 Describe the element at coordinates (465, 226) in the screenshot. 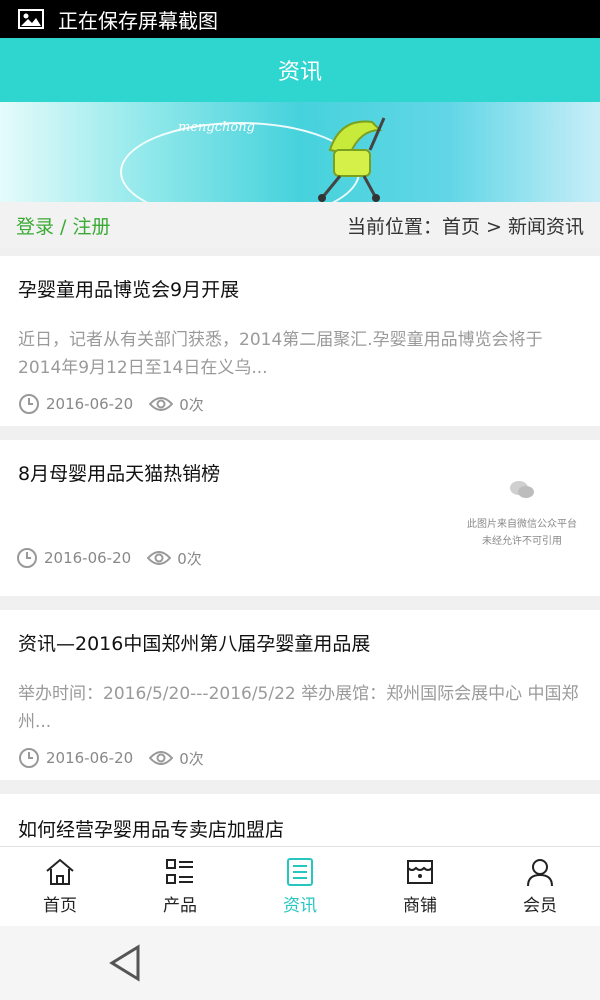

I see `breadcrumb: 当前位置：首页 > 新闻资讯` at that location.